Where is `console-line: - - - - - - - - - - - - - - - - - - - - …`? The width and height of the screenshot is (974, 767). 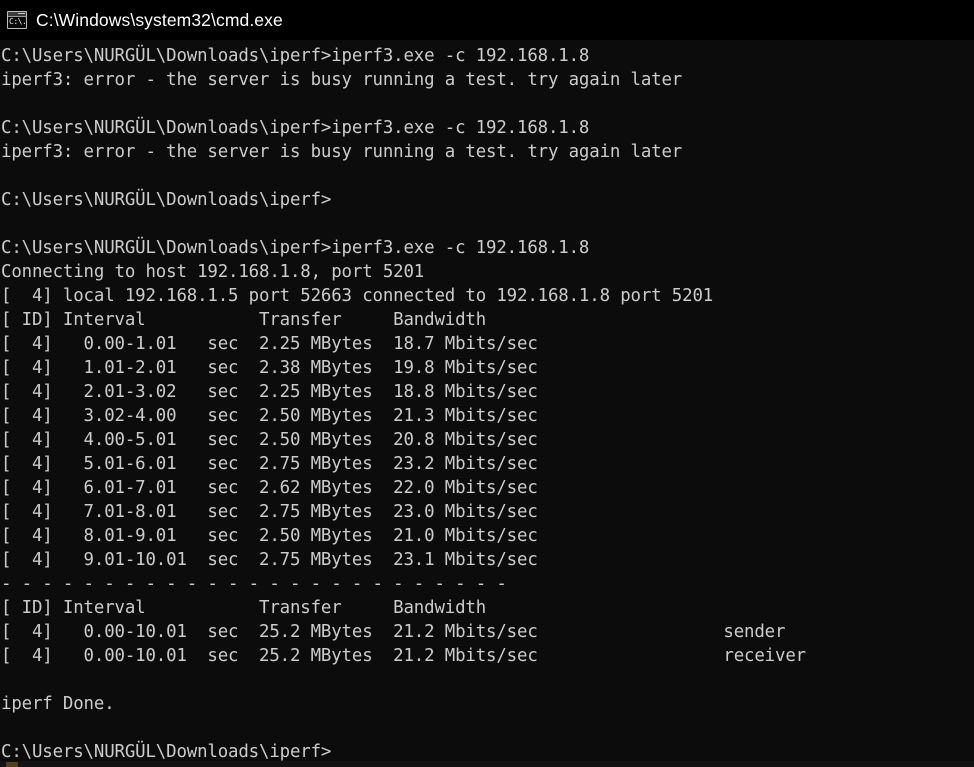 console-line: - - - - - - - - - - - - - - - - - - - - … is located at coordinates (254, 584).